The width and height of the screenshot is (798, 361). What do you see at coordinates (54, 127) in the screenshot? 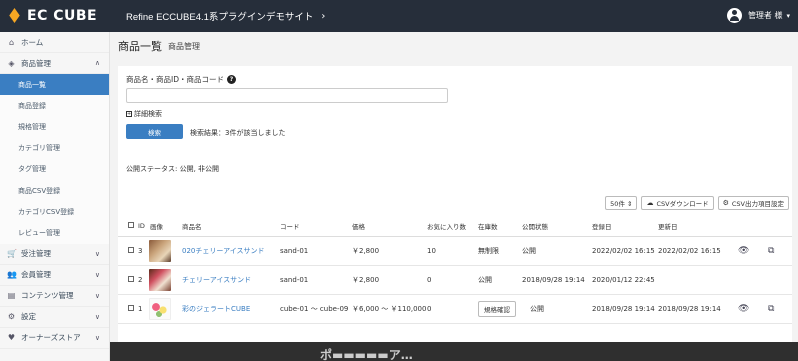
I see `sidebar-sub-spec-manage: 規格管理` at bounding box center [54, 127].